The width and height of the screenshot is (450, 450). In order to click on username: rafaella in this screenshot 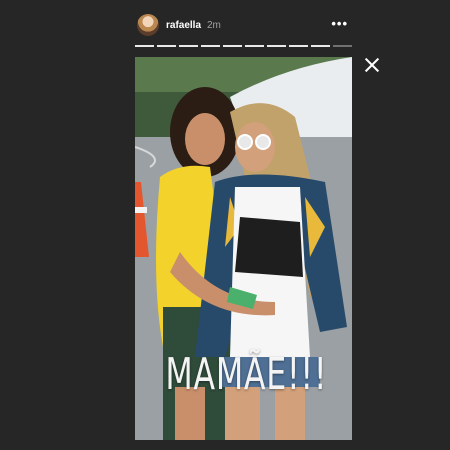, I will do `click(183, 25)`.